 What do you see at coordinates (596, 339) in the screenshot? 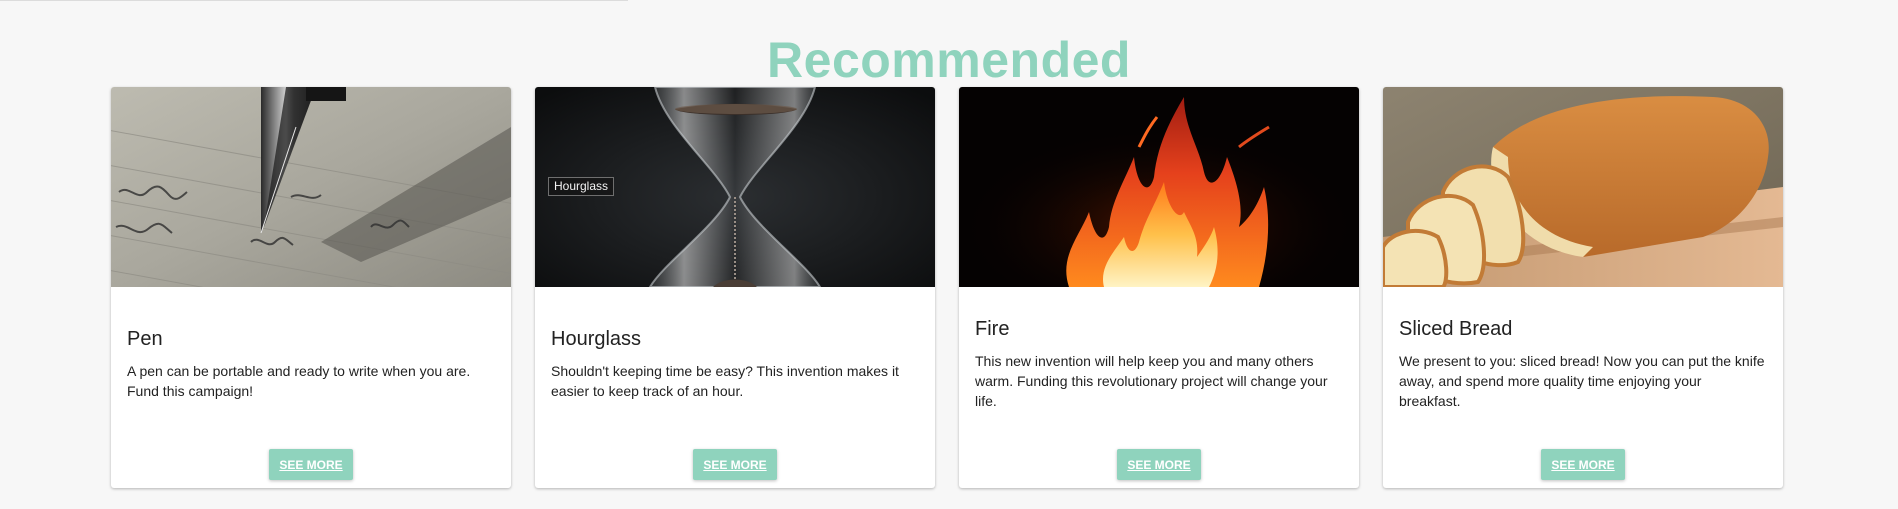
I see `card-title: Hourglass` at bounding box center [596, 339].